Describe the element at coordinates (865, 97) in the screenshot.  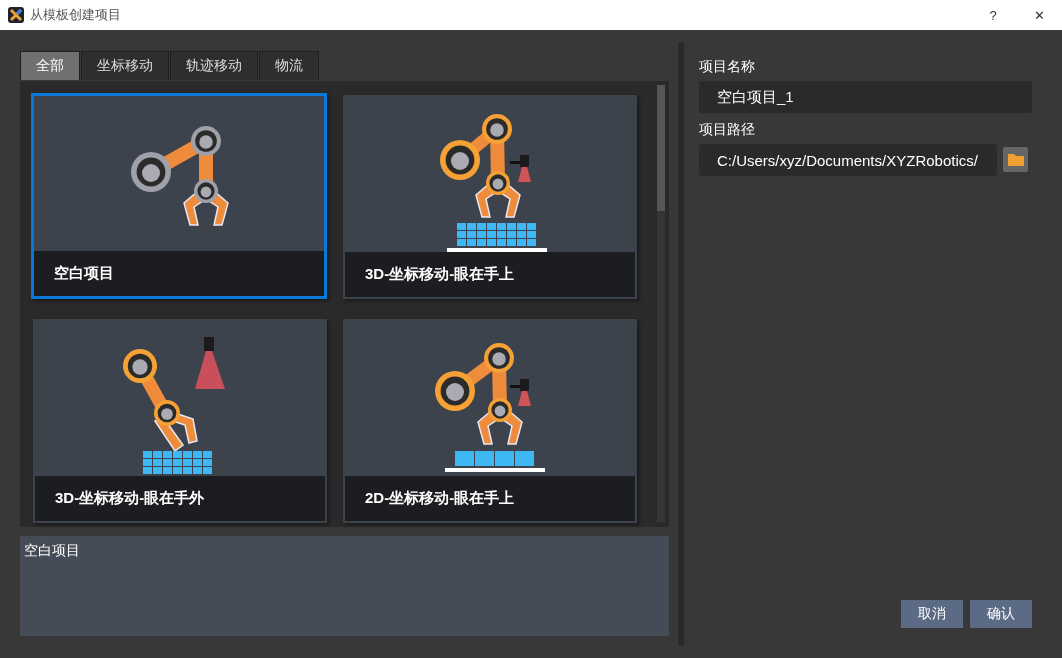
I see `project-name-field: 空白项目_1` at that location.